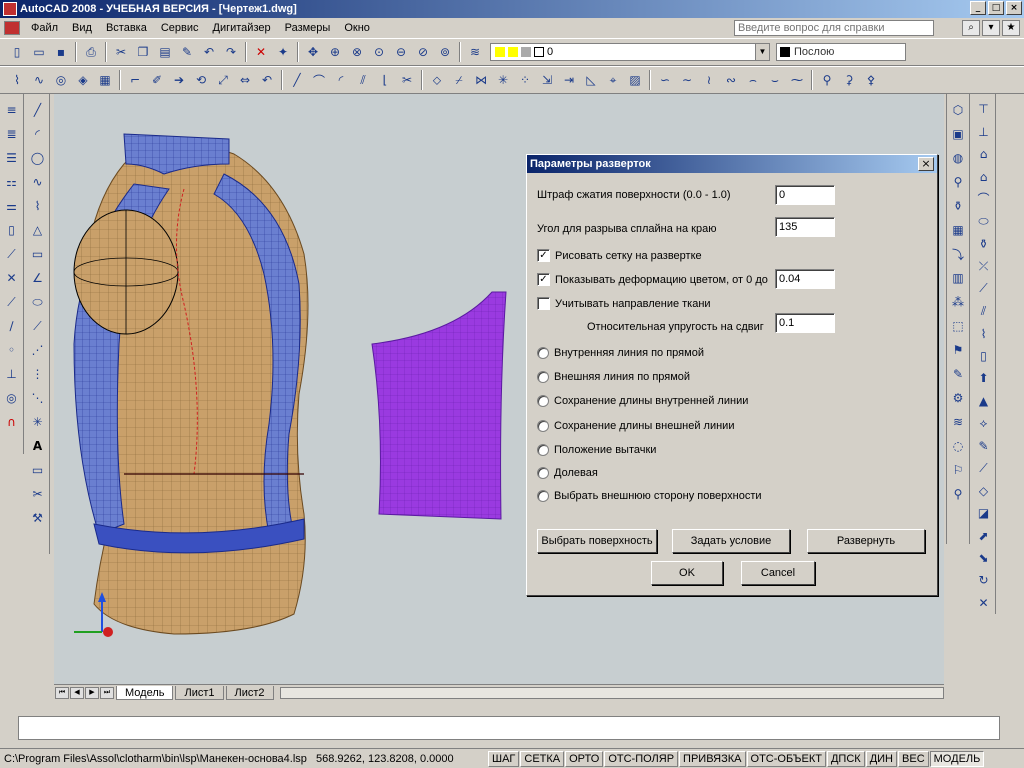 The width and height of the screenshot is (1024, 768). I want to click on page-icon: ▯, so click(12, 230).